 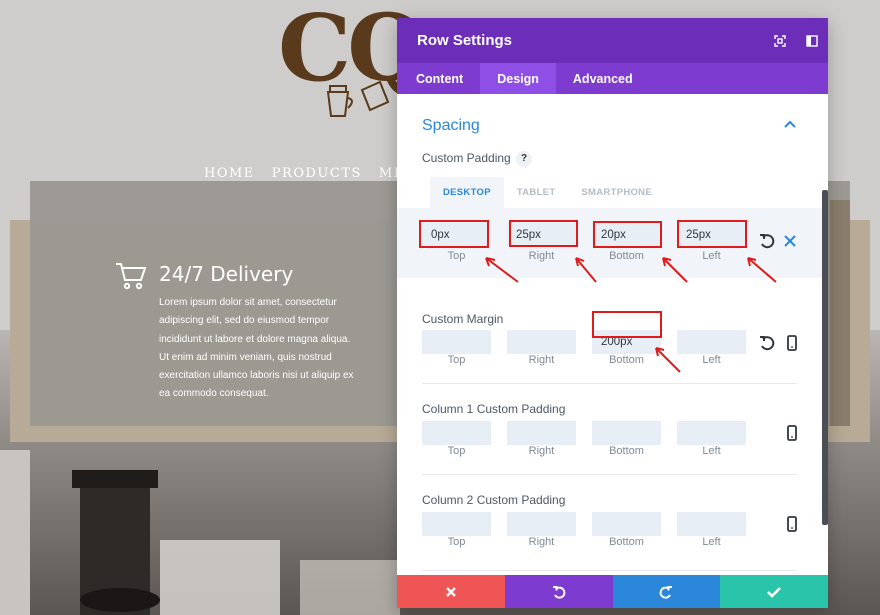 I want to click on delivery-title: 24/7 Delivery, so click(x=226, y=274).